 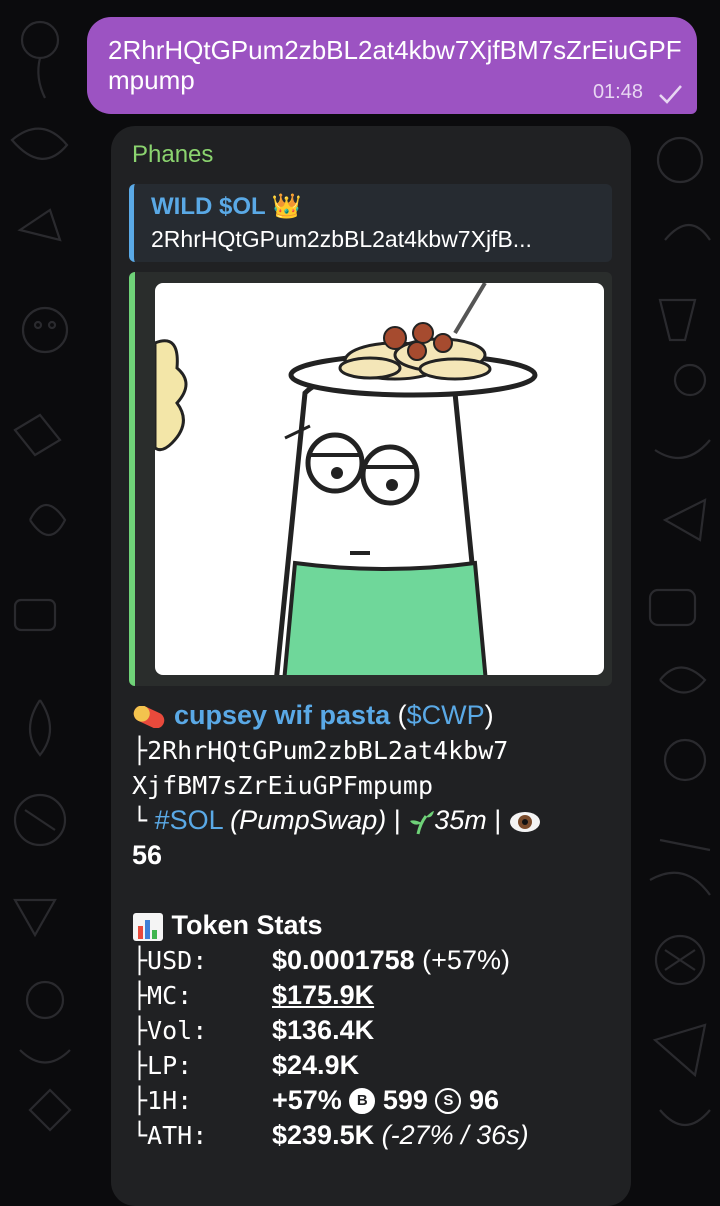 I want to click on reply-title: WILD $OL 👑, so click(x=226, y=206).